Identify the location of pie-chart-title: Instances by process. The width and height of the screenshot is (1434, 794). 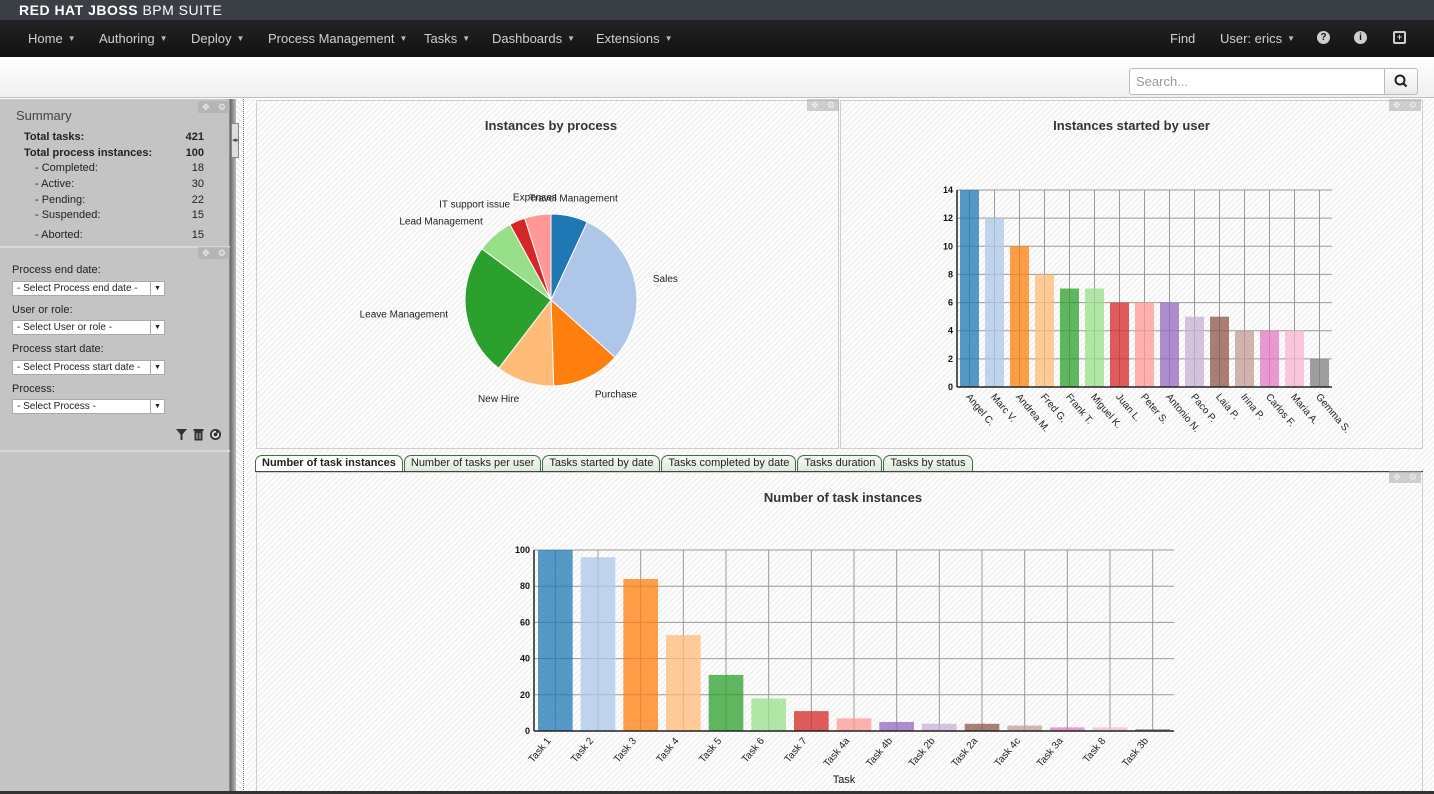
(551, 125).